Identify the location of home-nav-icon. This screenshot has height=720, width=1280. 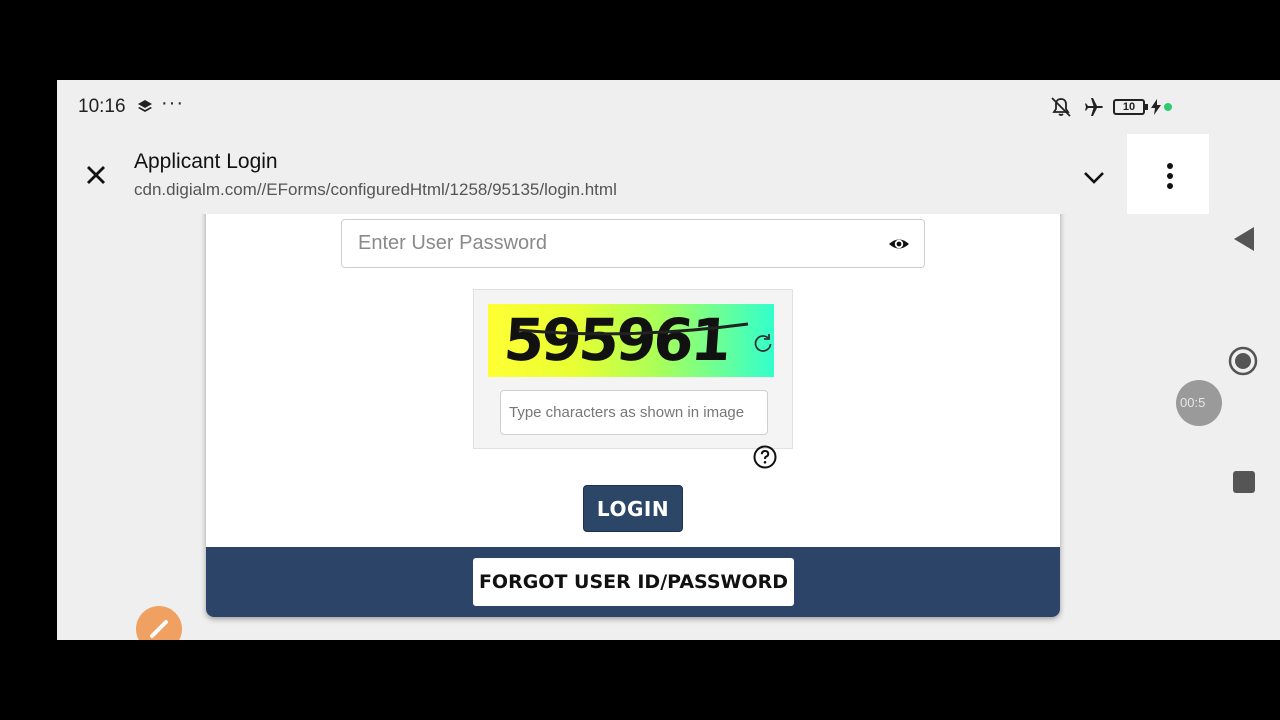
(1243, 361).